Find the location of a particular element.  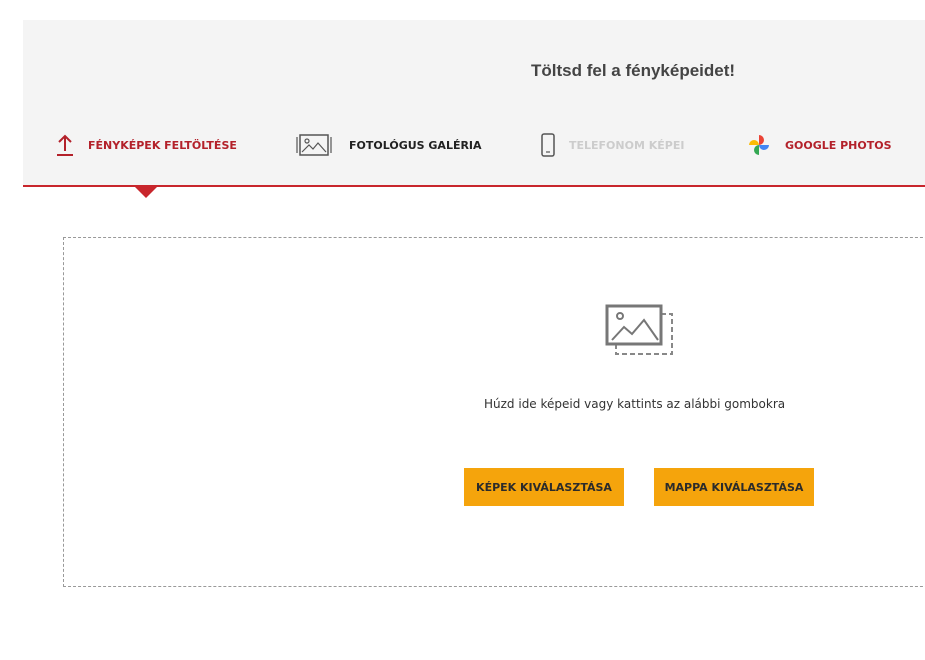

tab-google-photos: GOOGLE PHOTOS is located at coordinates (819, 145).